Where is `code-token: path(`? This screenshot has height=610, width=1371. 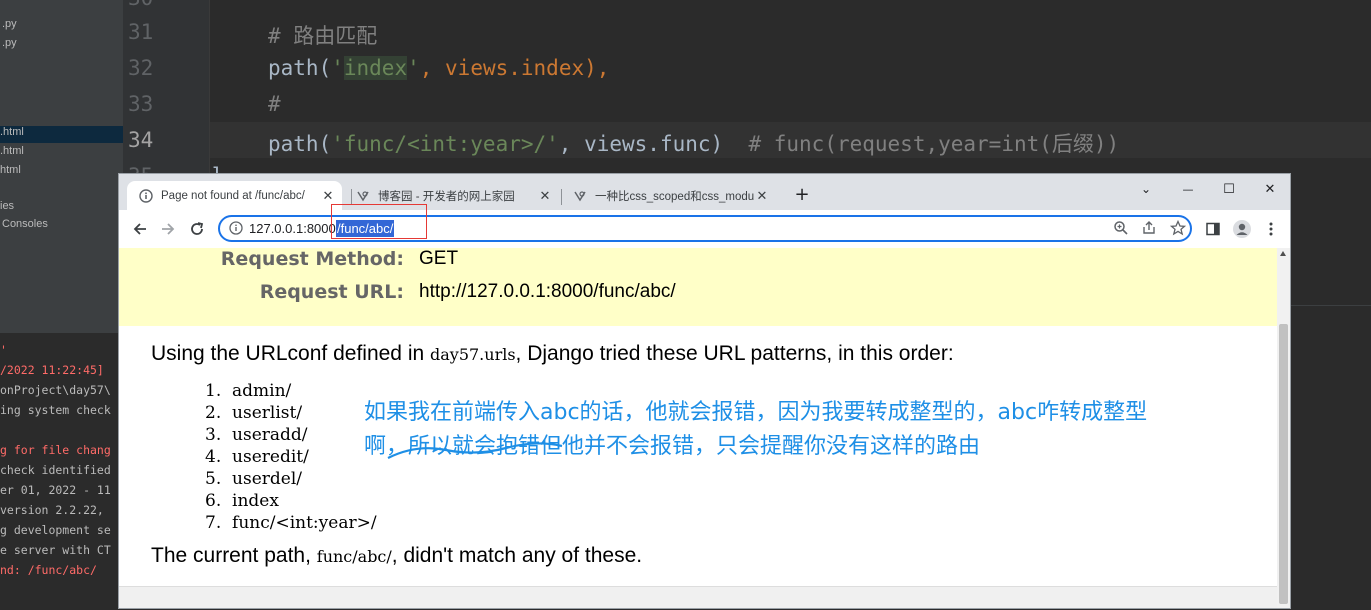 code-token: path( is located at coordinates (300, 68).